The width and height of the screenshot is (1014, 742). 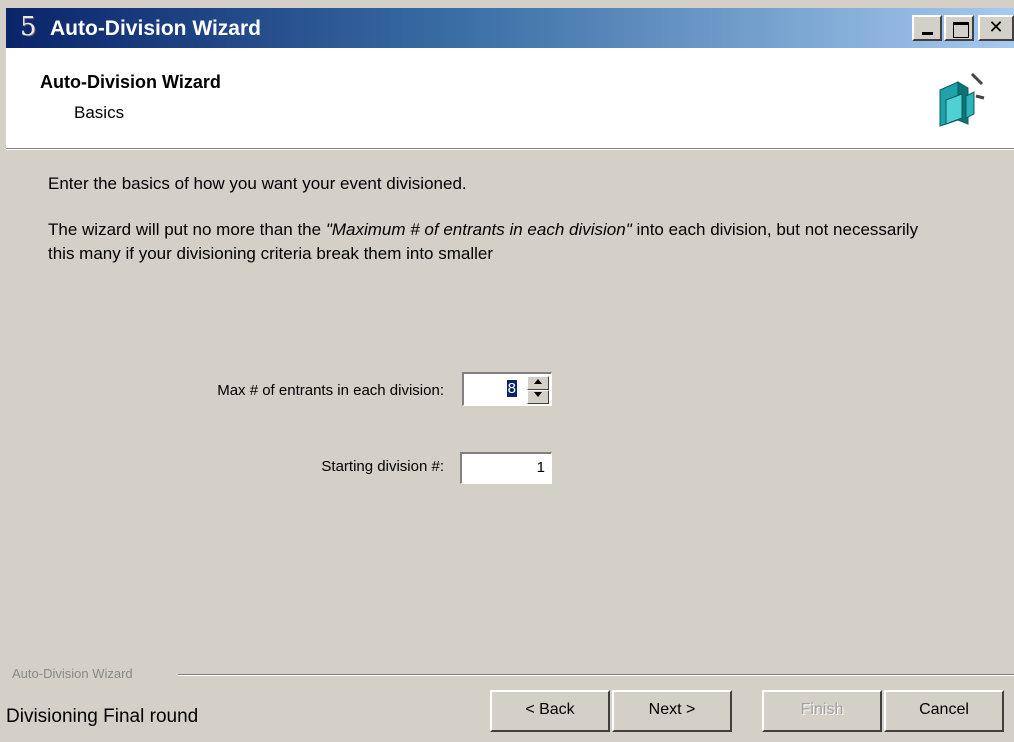 I want to click on starting-division-field: 1, so click(x=506, y=468).